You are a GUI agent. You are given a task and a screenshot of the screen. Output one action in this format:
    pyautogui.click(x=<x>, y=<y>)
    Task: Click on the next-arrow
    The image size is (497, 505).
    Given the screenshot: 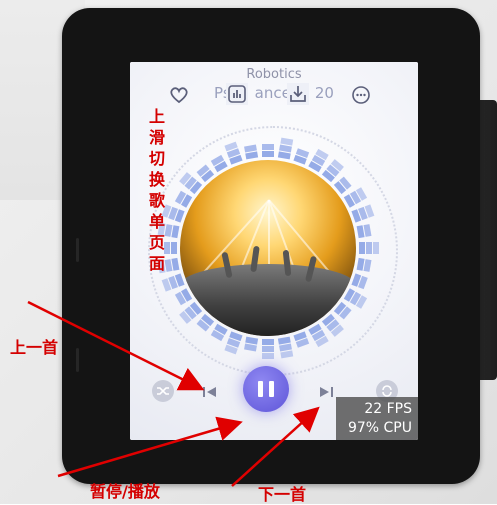 What is the action you would take?
    pyautogui.click(x=275, y=446)
    